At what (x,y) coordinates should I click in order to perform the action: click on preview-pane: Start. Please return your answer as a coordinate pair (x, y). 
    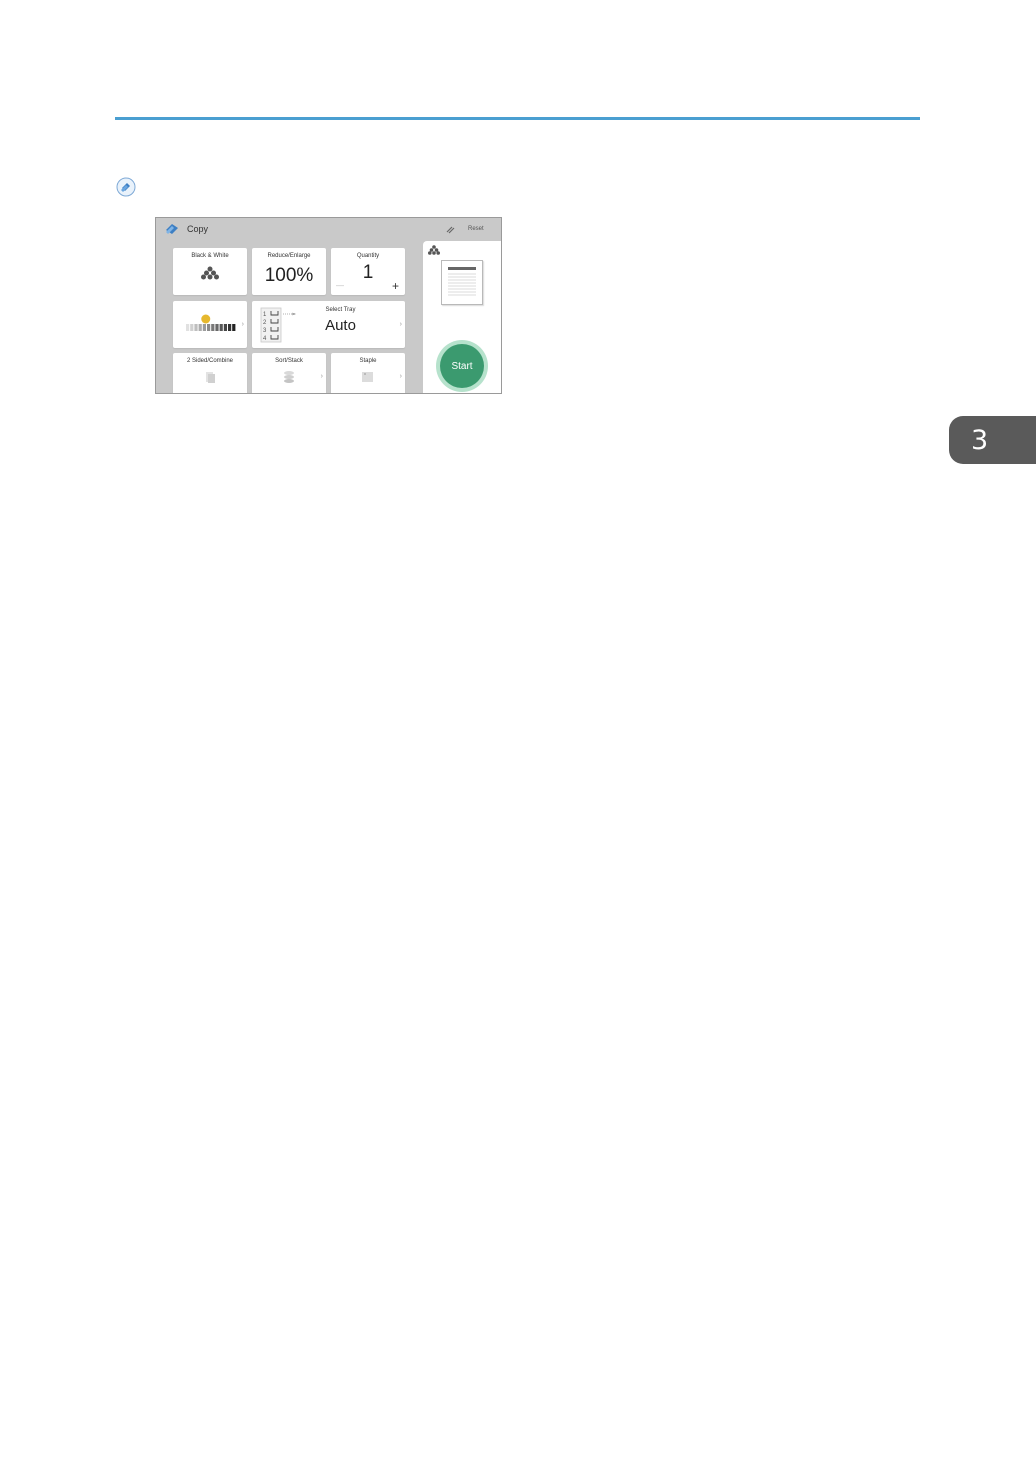
    Looking at the image, I should click on (462, 317).